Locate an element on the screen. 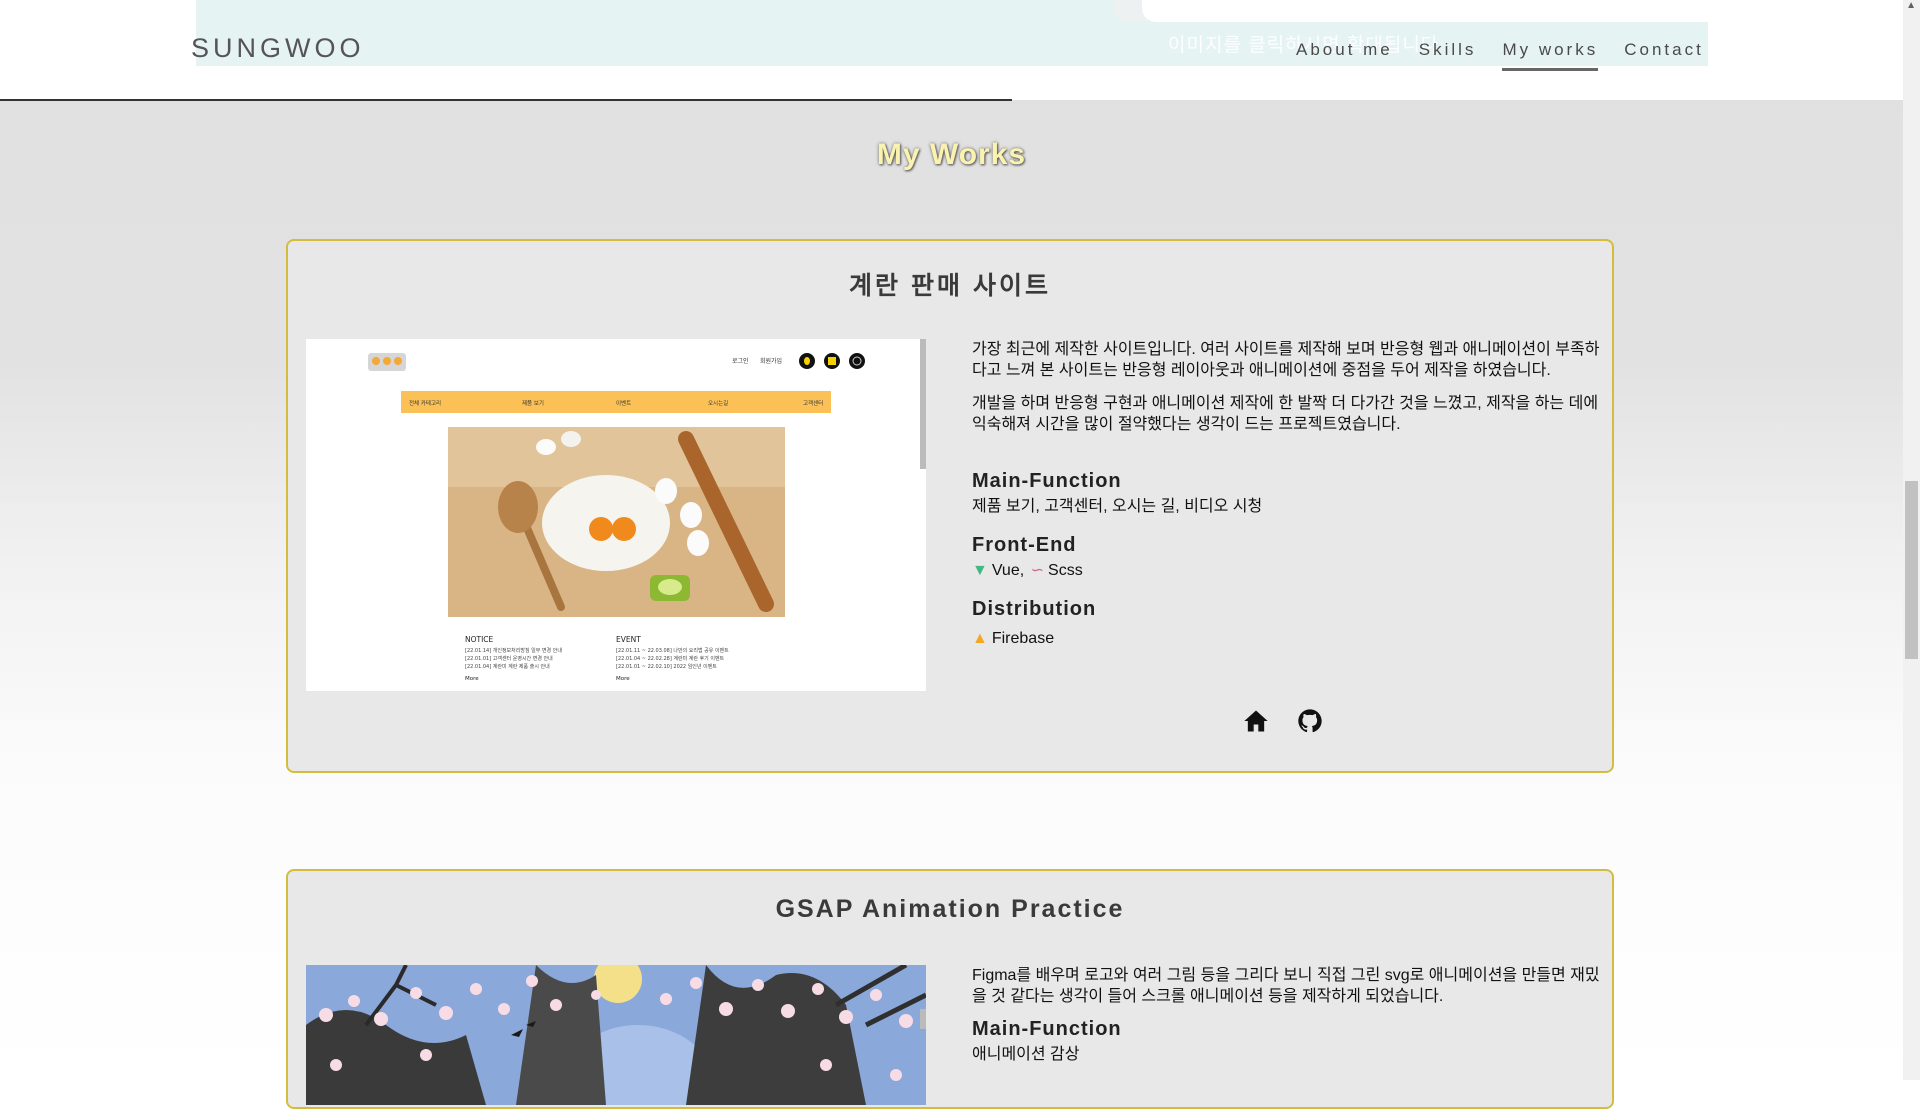  home-icon is located at coordinates (1256, 721).